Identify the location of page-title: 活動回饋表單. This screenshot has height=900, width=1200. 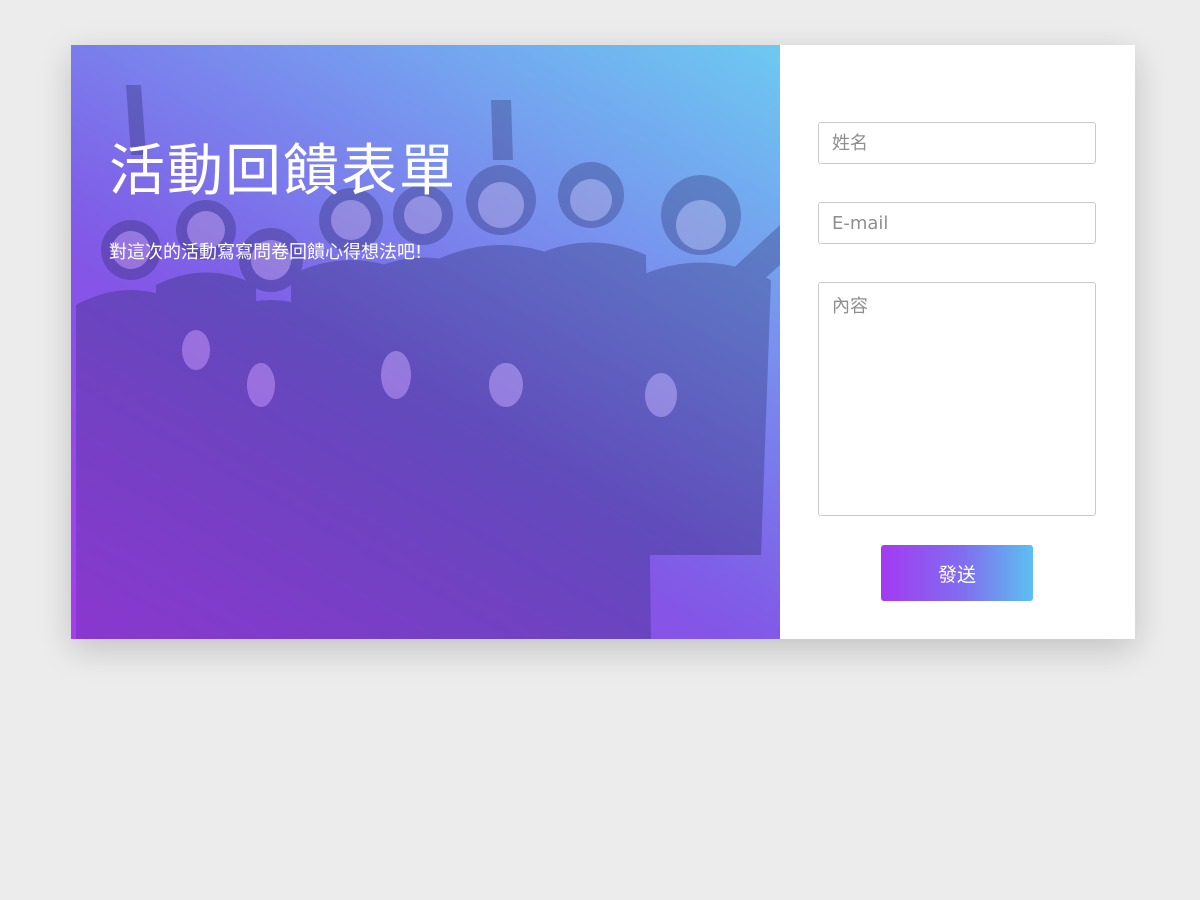
(283, 171).